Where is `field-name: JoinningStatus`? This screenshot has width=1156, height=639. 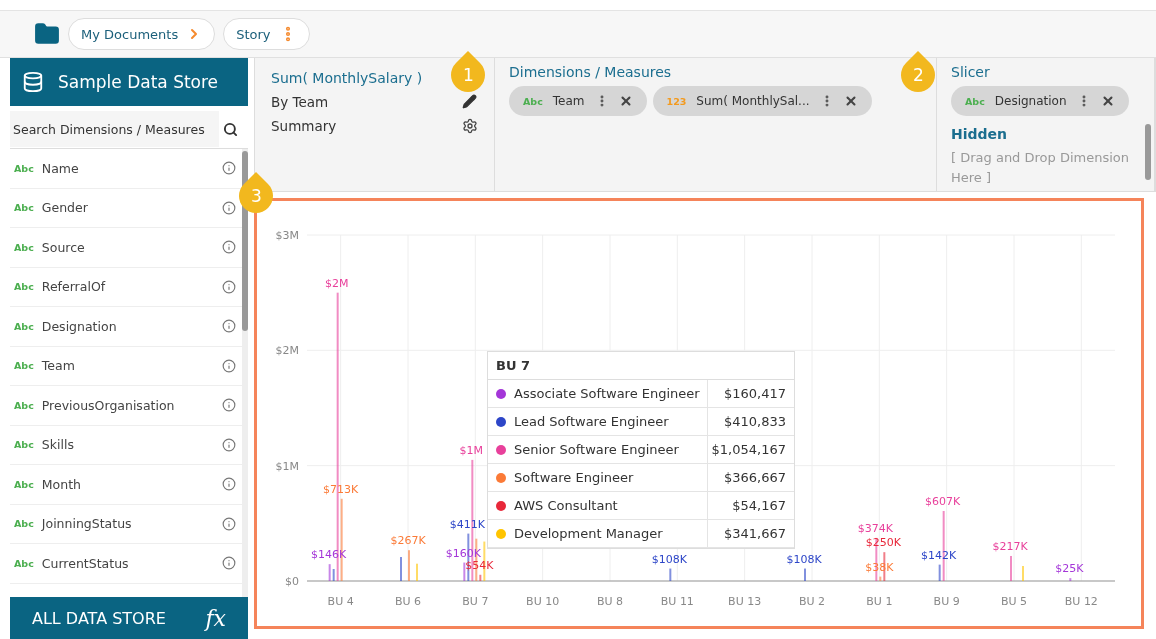
field-name: JoinningStatus is located at coordinates (87, 524).